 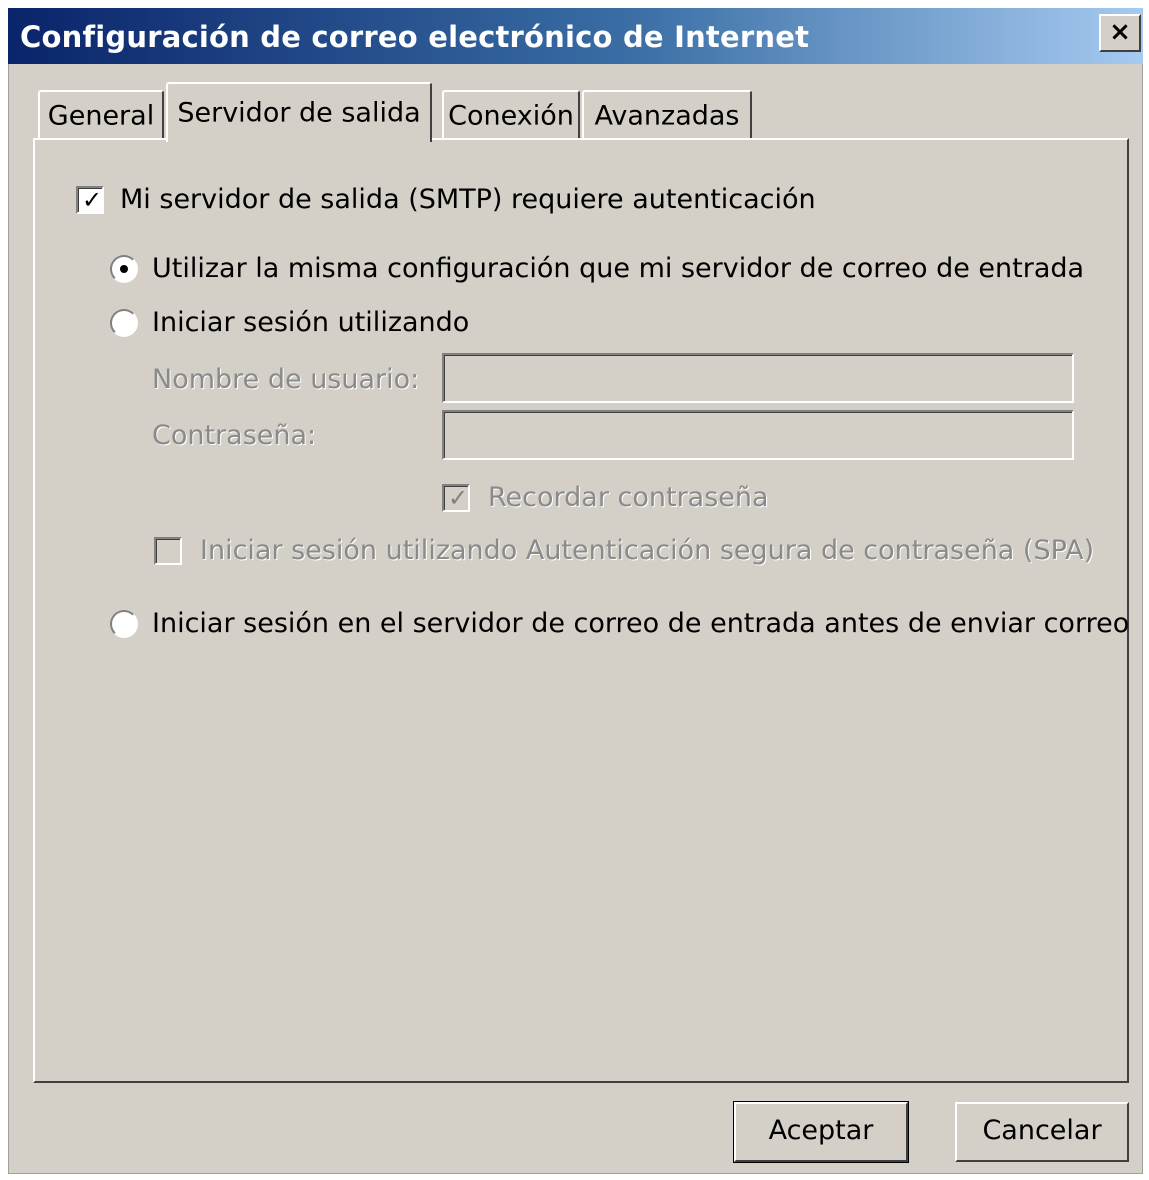 What do you see at coordinates (124, 624) in the screenshot?
I see `radio-log-on-incoming-first` at bounding box center [124, 624].